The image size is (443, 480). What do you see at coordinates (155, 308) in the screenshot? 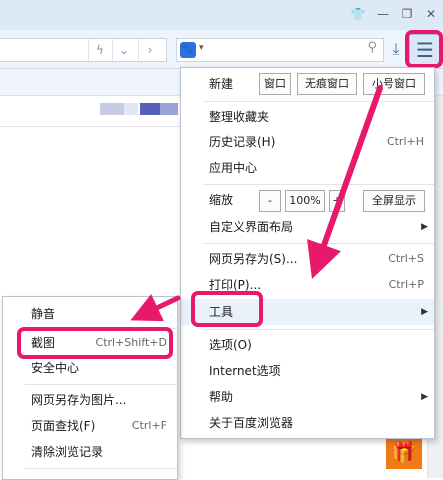
I see `arrow-to-screenshot` at bounding box center [155, 308].